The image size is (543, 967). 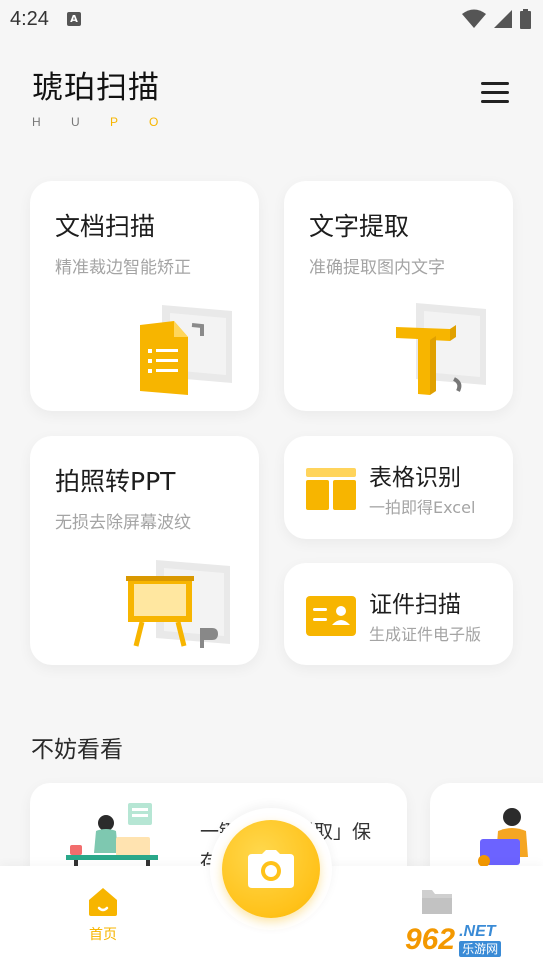 I want to click on id-scan-card: 证件扫描 生成证件电子版, so click(x=398, y=614).